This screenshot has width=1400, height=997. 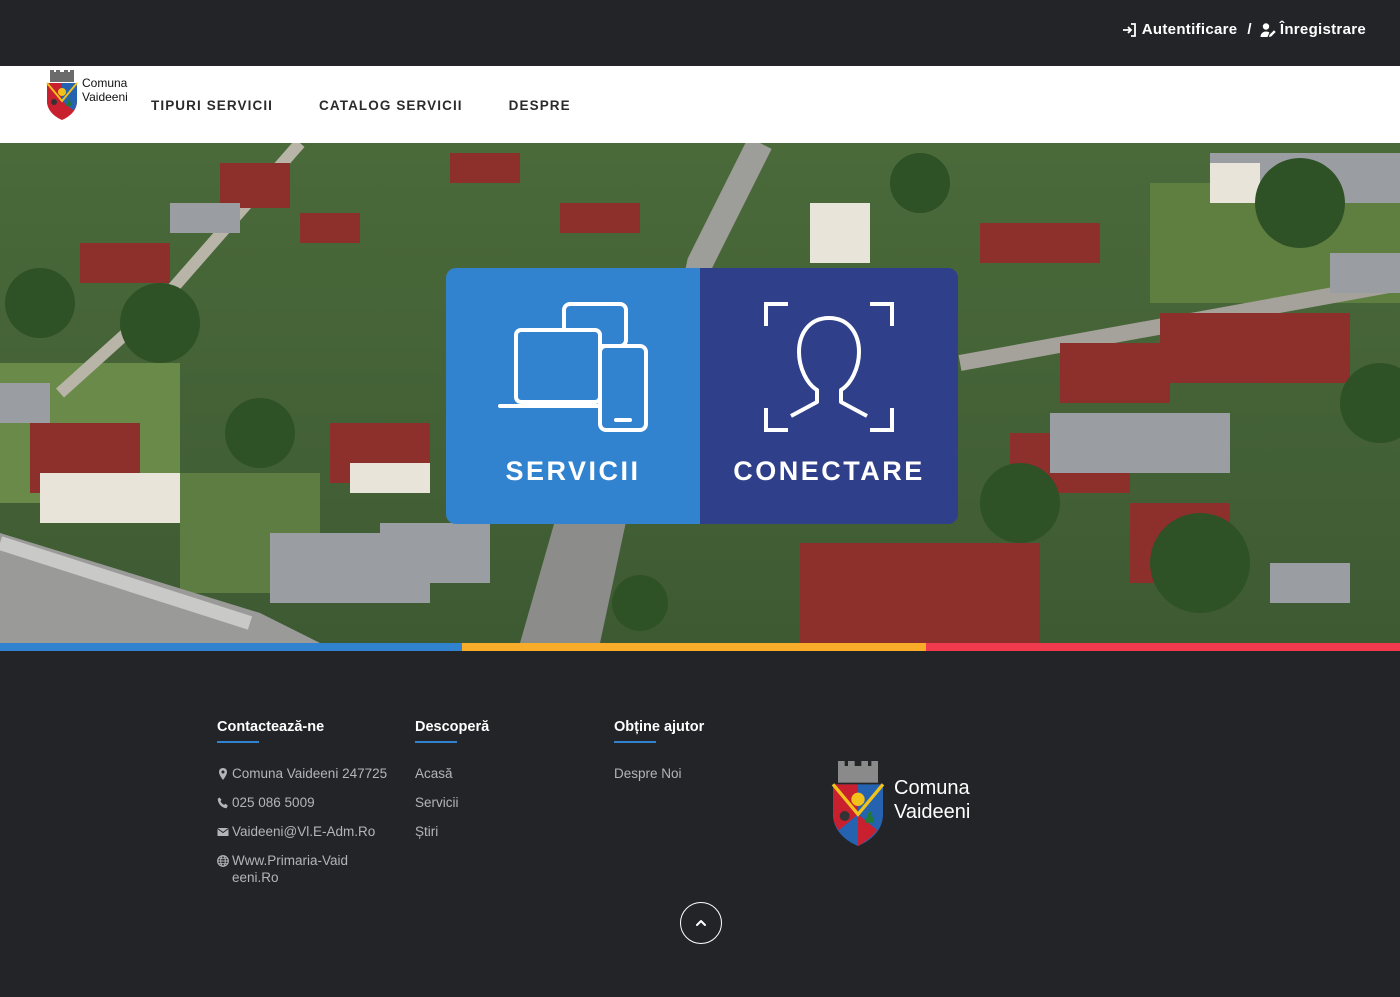 I want to click on services-label: SERVICII, so click(x=573, y=471).